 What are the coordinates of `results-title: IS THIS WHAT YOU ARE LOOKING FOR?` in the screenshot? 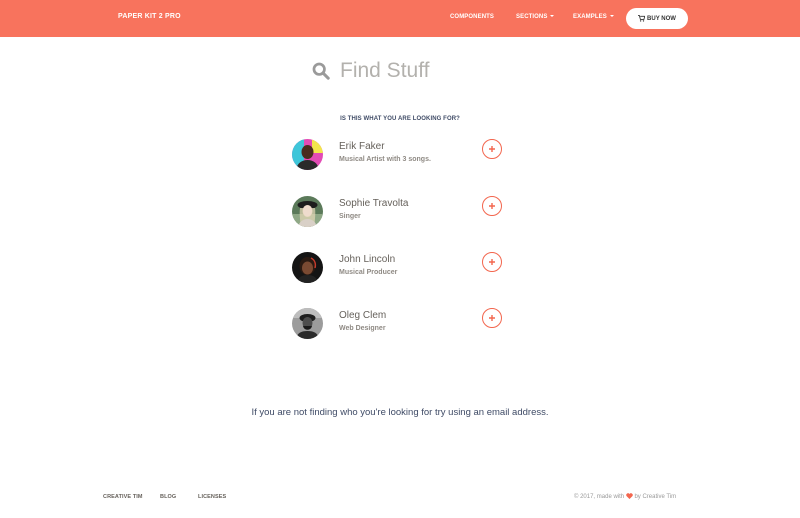 It's located at (400, 119).